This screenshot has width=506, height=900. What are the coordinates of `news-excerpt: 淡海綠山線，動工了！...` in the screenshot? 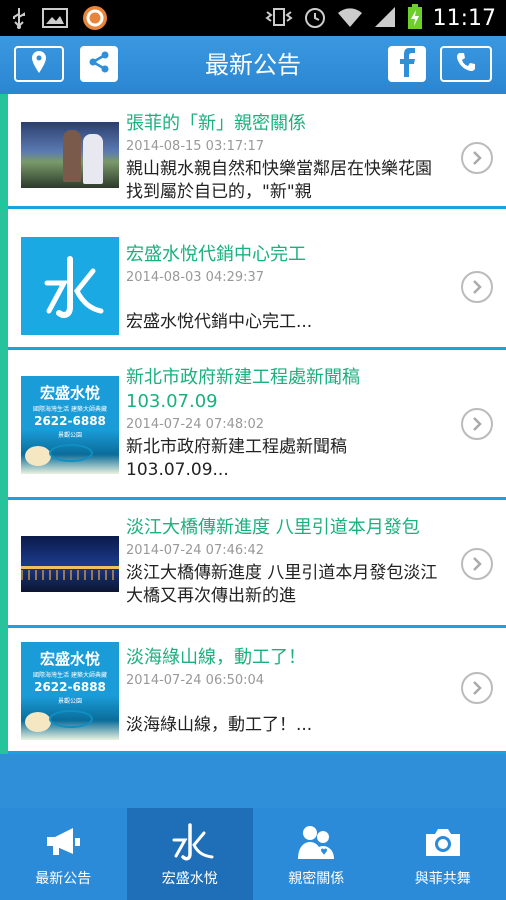 It's located at (219, 725).